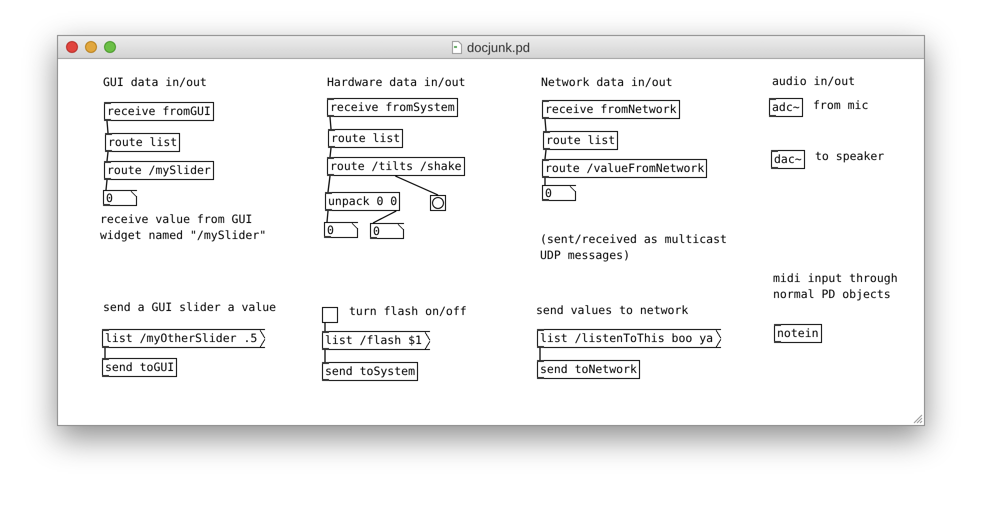 The image size is (982, 505). What do you see at coordinates (607, 82) in the screenshot?
I see `comment-text: Network data in/out` at bounding box center [607, 82].